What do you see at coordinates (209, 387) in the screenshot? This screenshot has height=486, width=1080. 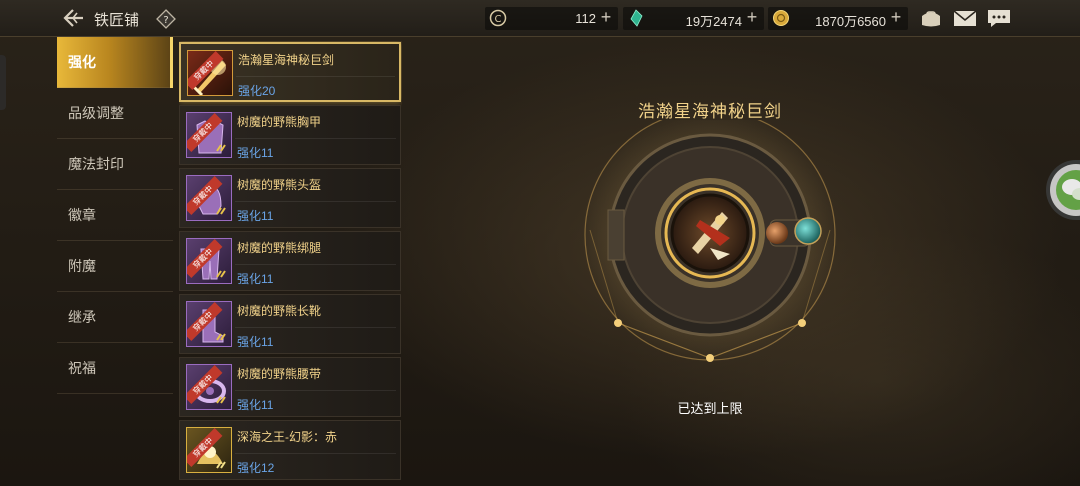 I see `belt-icon: 穿戴中` at bounding box center [209, 387].